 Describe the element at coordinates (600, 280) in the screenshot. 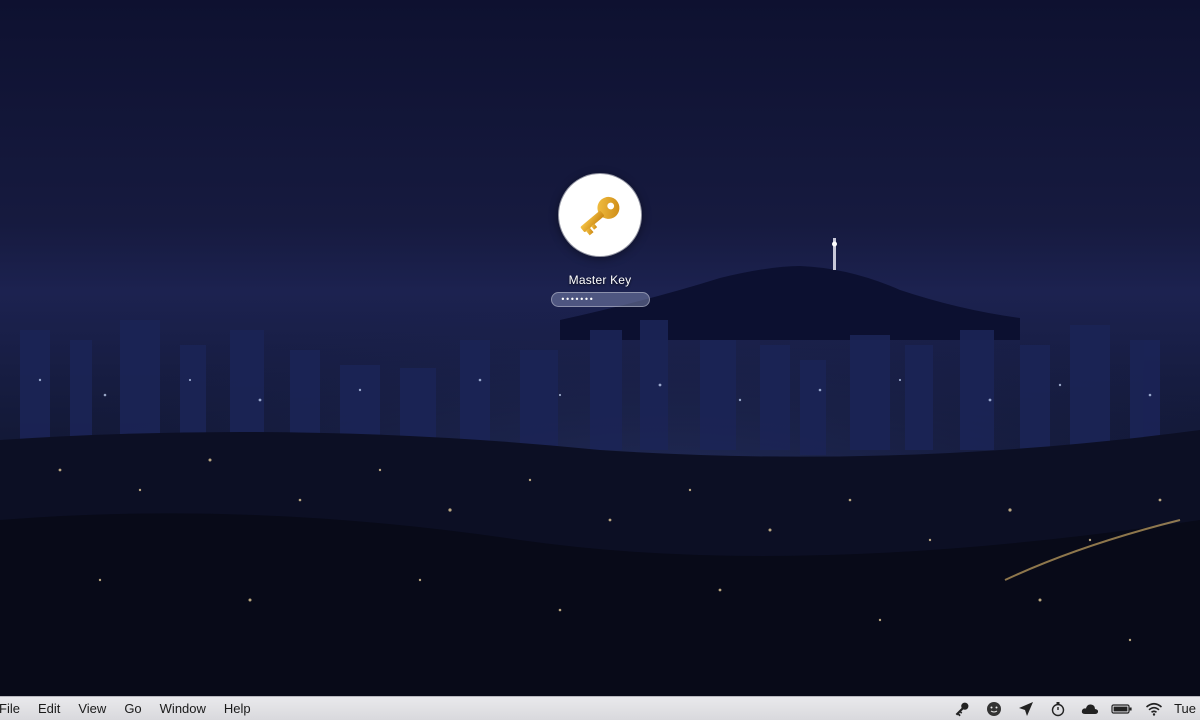

I see `user-name: Master Key` at that location.